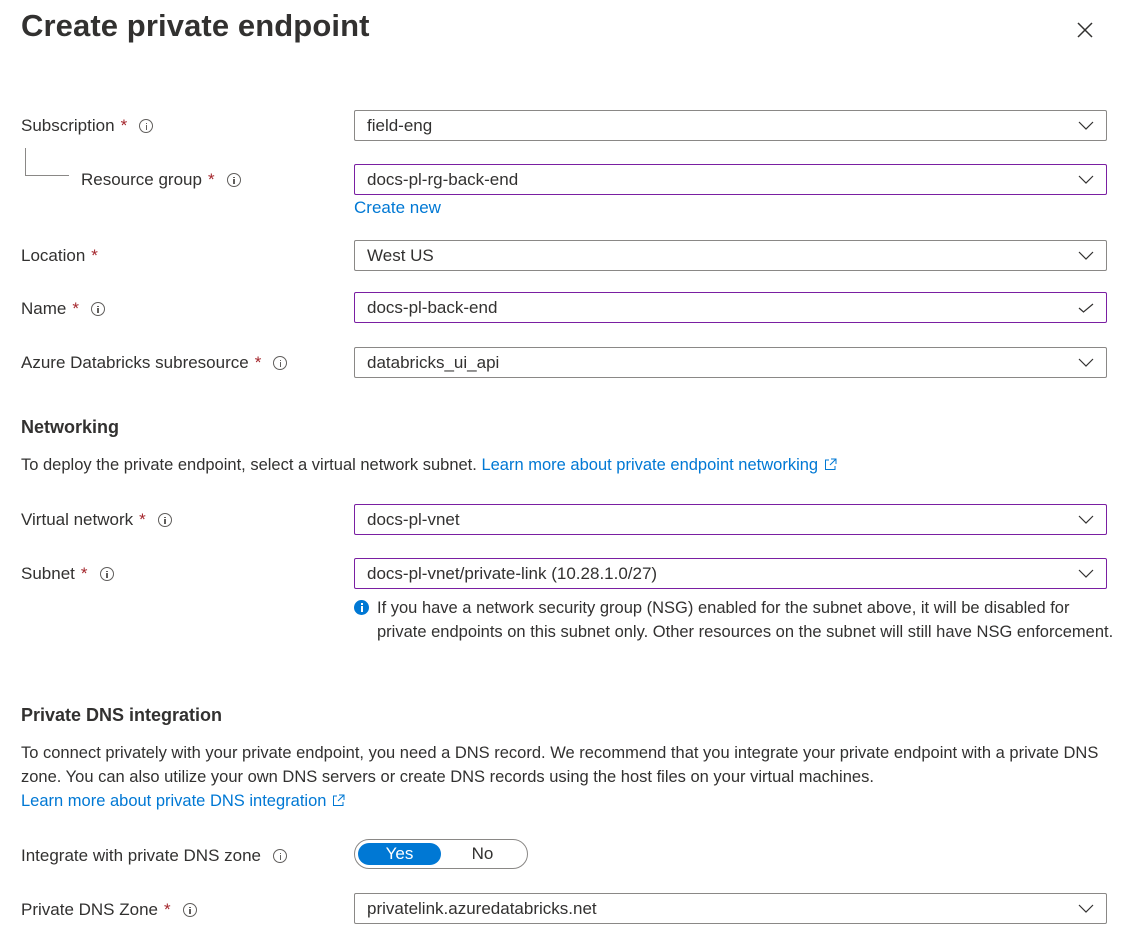  What do you see at coordinates (730, 255) in the screenshot?
I see `location-dropdown: West US` at bounding box center [730, 255].